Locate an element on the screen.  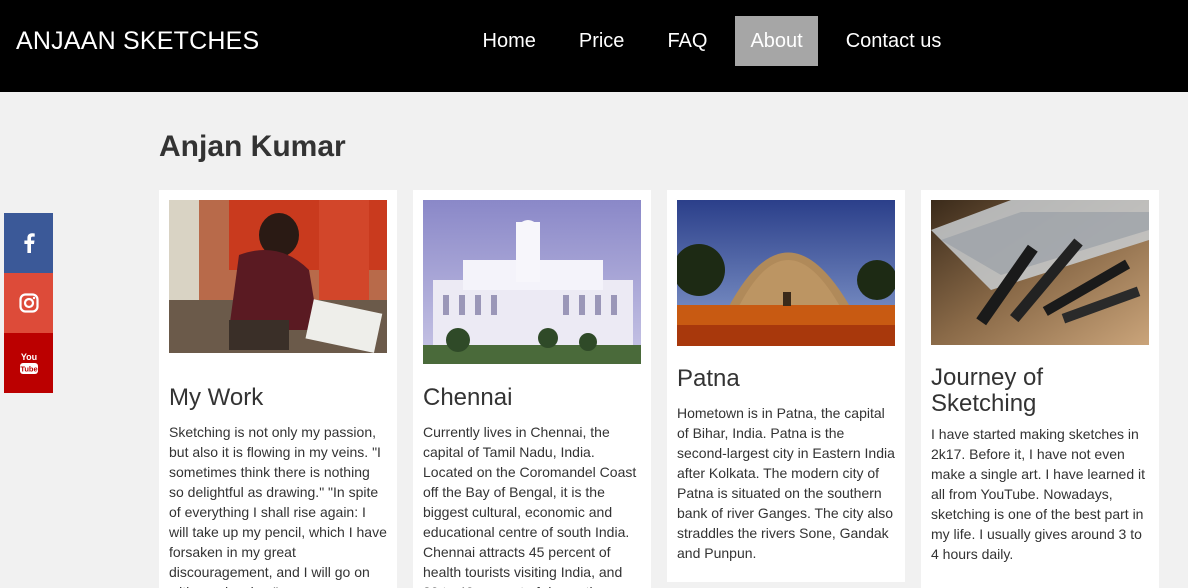
main-nav: Home Price FAQ About Contact us is located at coordinates (712, 41).